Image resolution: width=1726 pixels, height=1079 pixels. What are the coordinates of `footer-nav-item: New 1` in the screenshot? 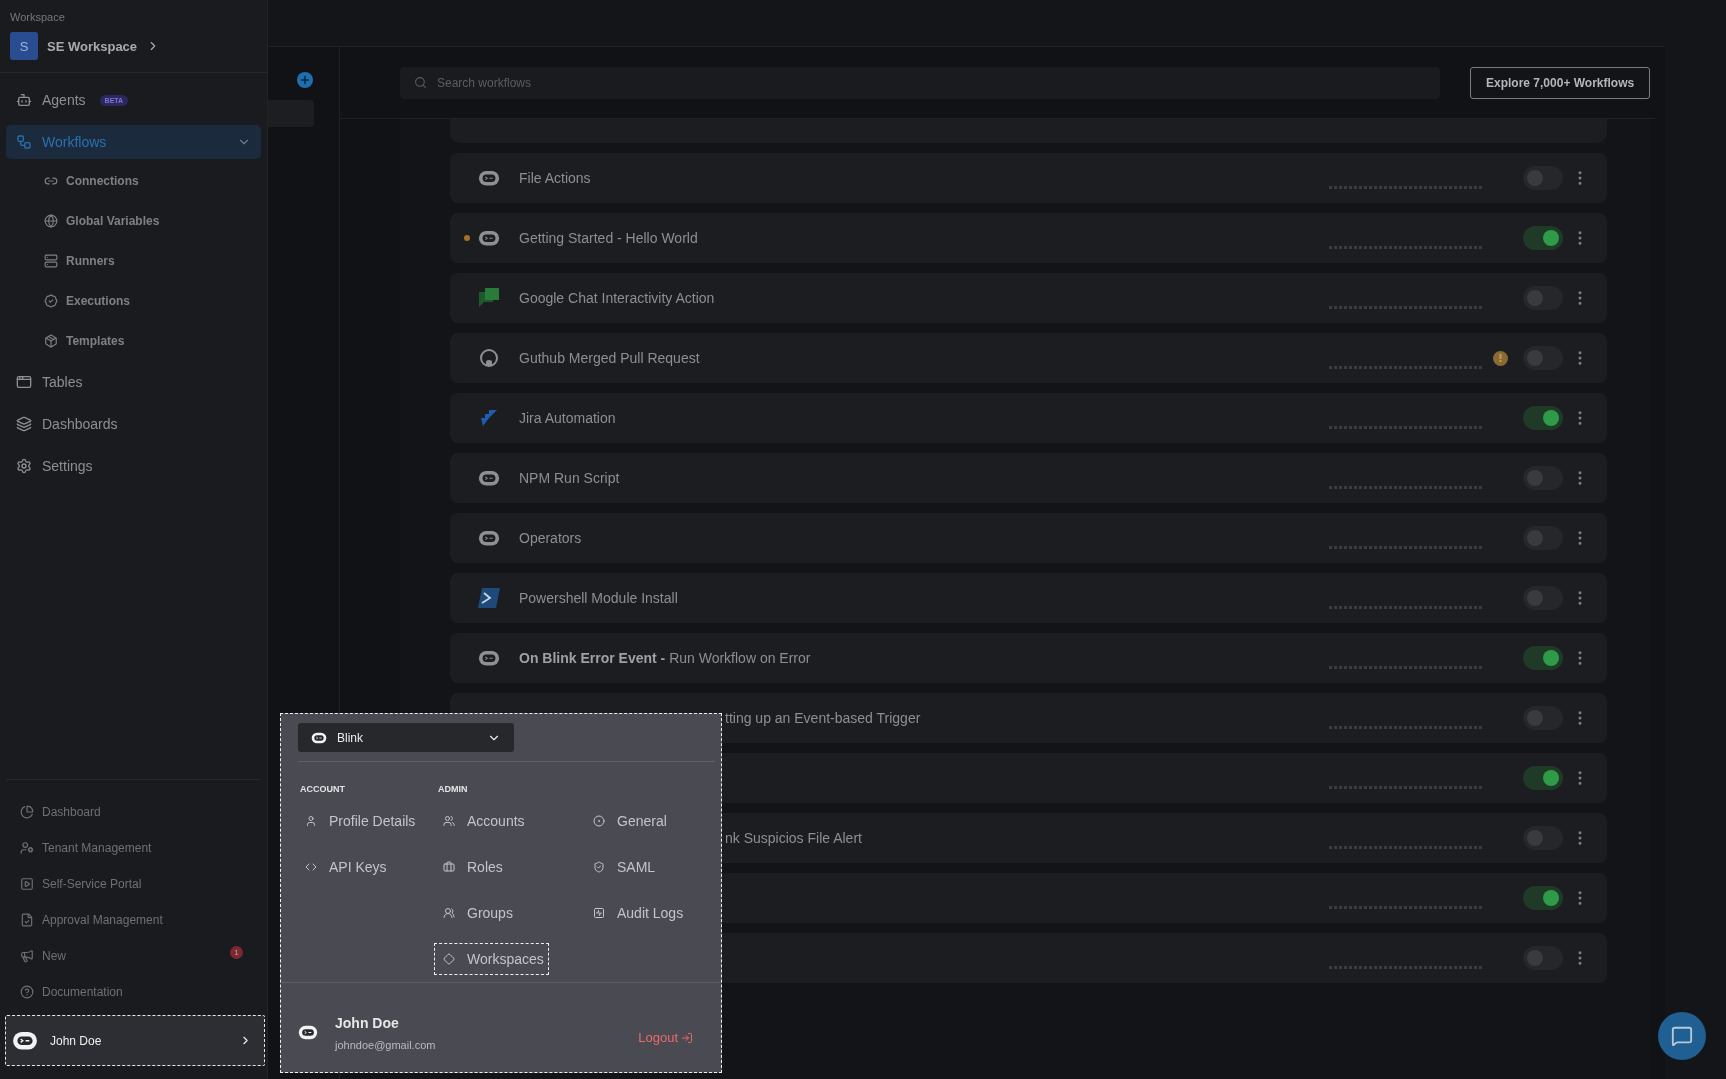 It's located at (133, 956).